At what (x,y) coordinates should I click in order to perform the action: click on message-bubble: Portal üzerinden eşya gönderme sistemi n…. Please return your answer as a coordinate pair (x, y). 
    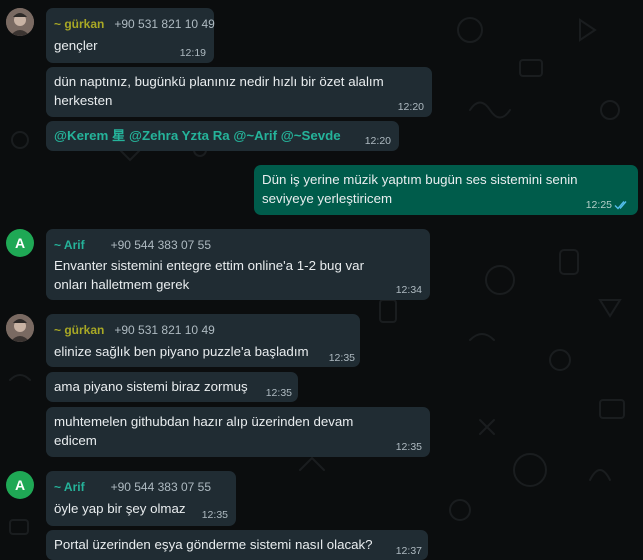
    Looking at the image, I should click on (237, 545).